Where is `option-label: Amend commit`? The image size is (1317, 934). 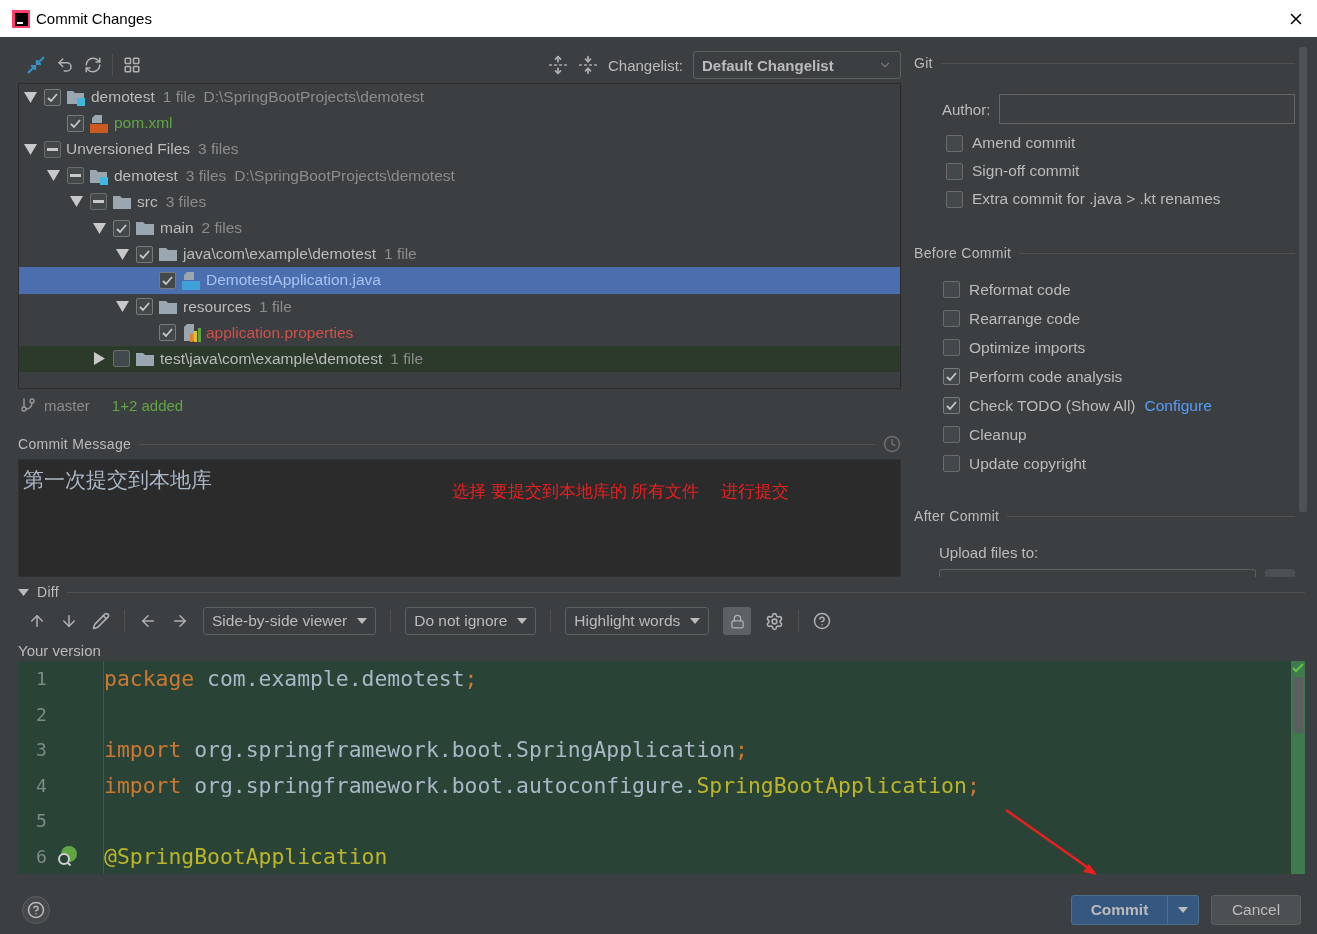
option-label: Amend commit is located at coordinates (1024, 143).